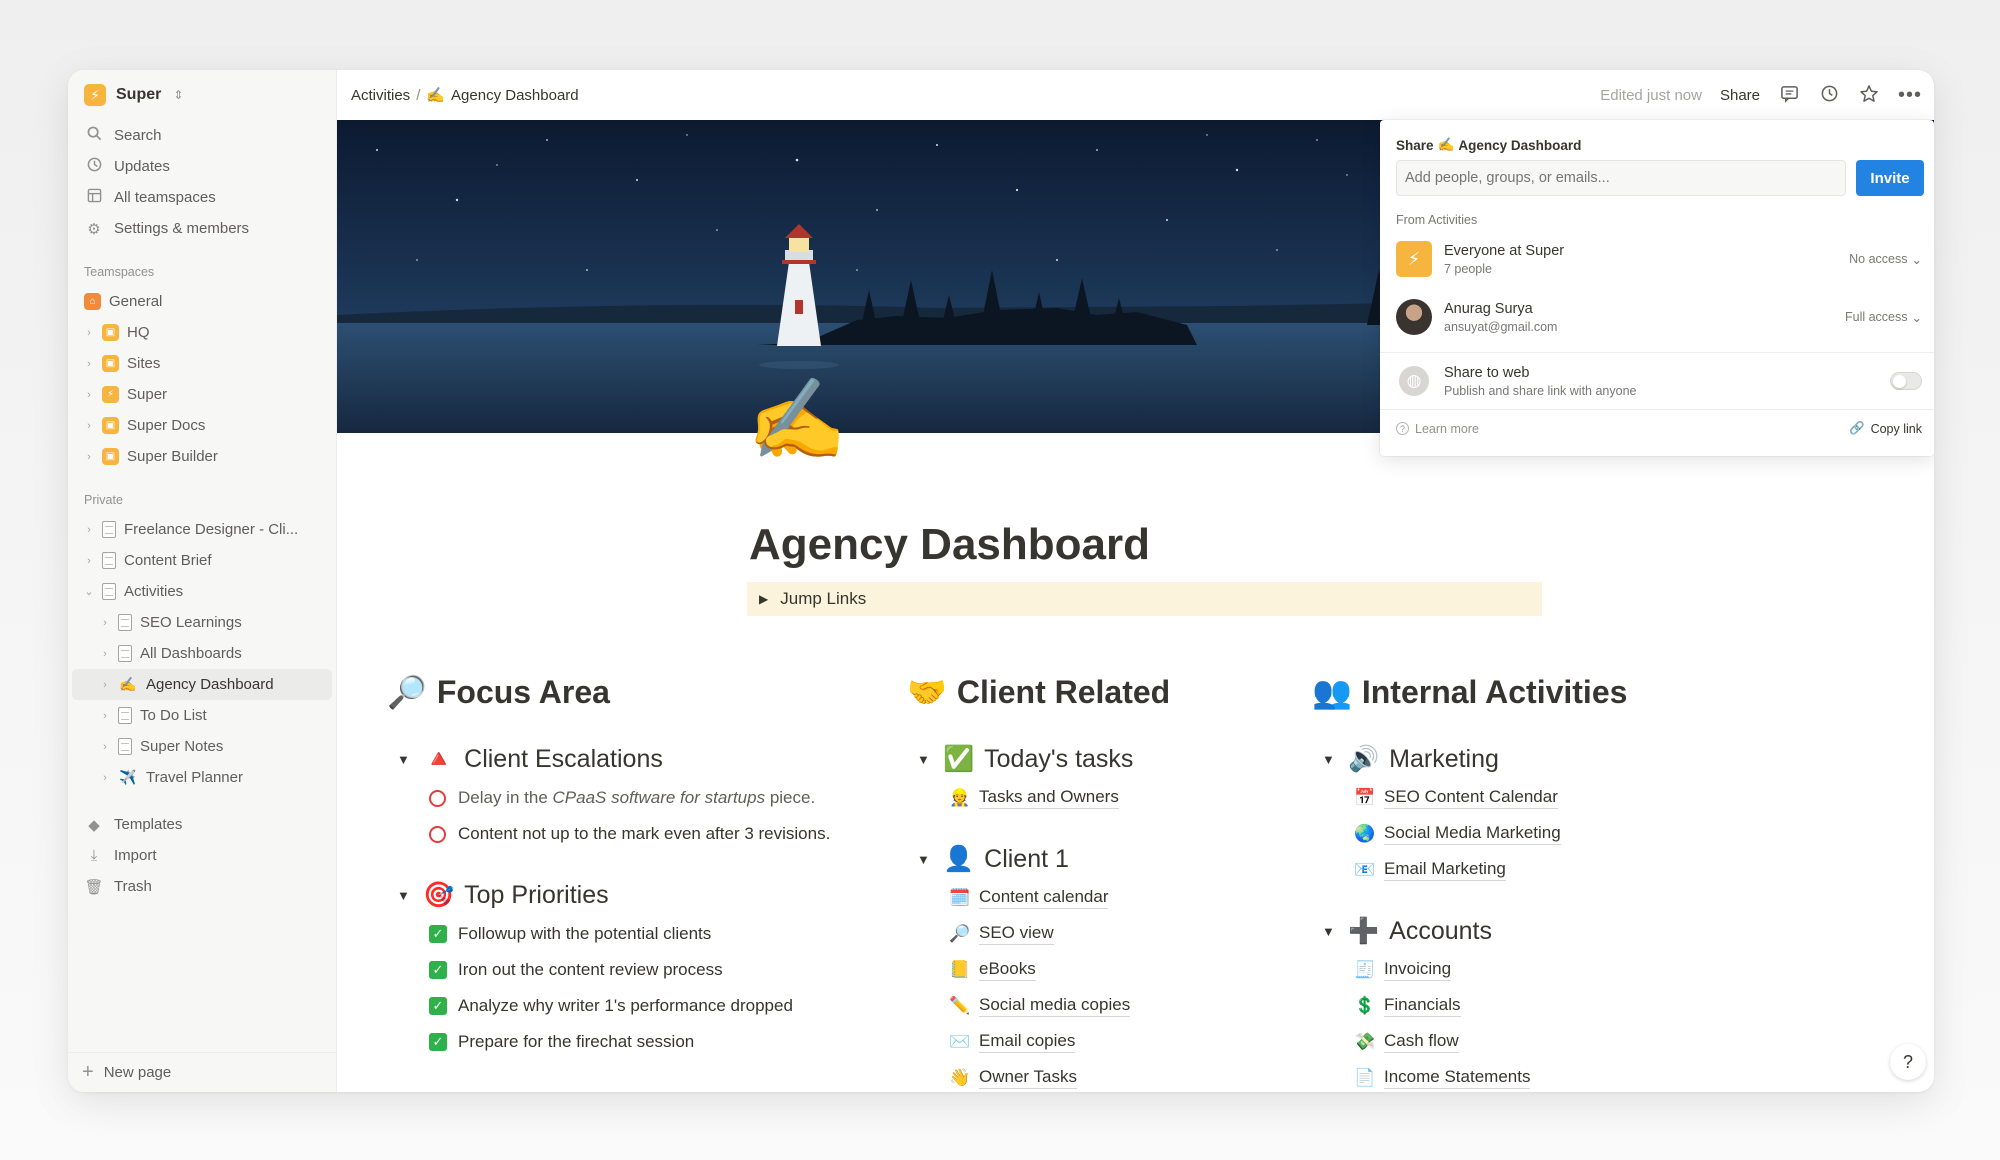 The image size is (2000, 1160). What do you see at coordinates (1471, 798) in the screenshot?
I see `page-link: SEO Content Calendar` at bounding box center [1471, 798].